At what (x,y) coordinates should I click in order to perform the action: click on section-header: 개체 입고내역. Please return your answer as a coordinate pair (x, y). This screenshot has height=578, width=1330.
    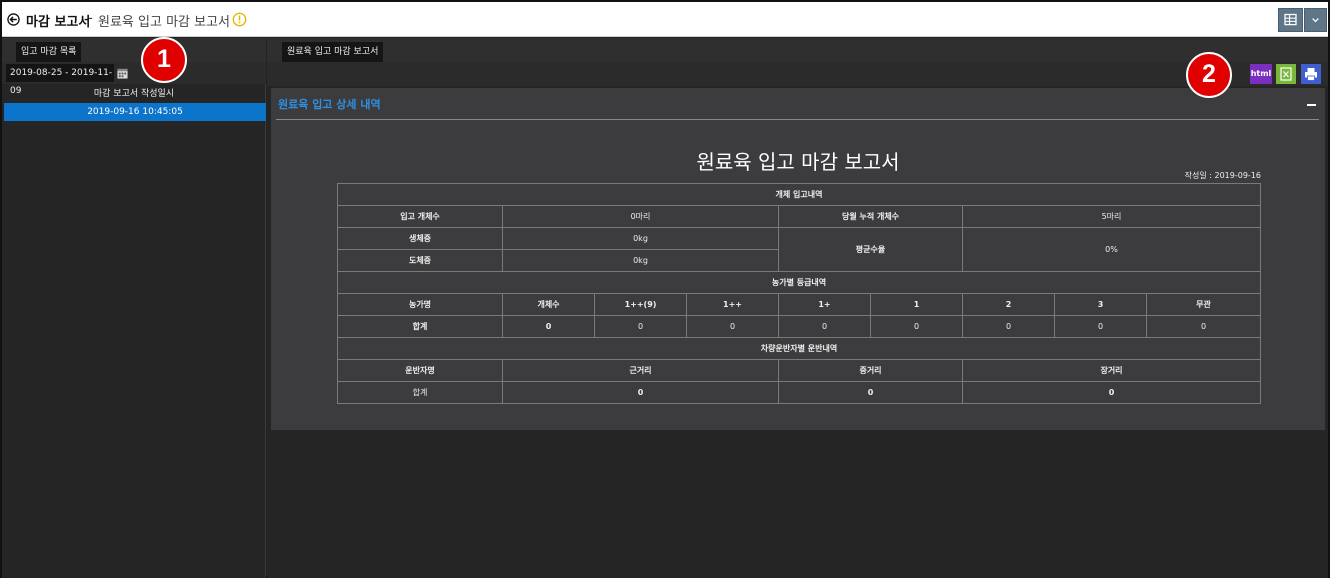
    Looking at the image, I should click on (799, 194).